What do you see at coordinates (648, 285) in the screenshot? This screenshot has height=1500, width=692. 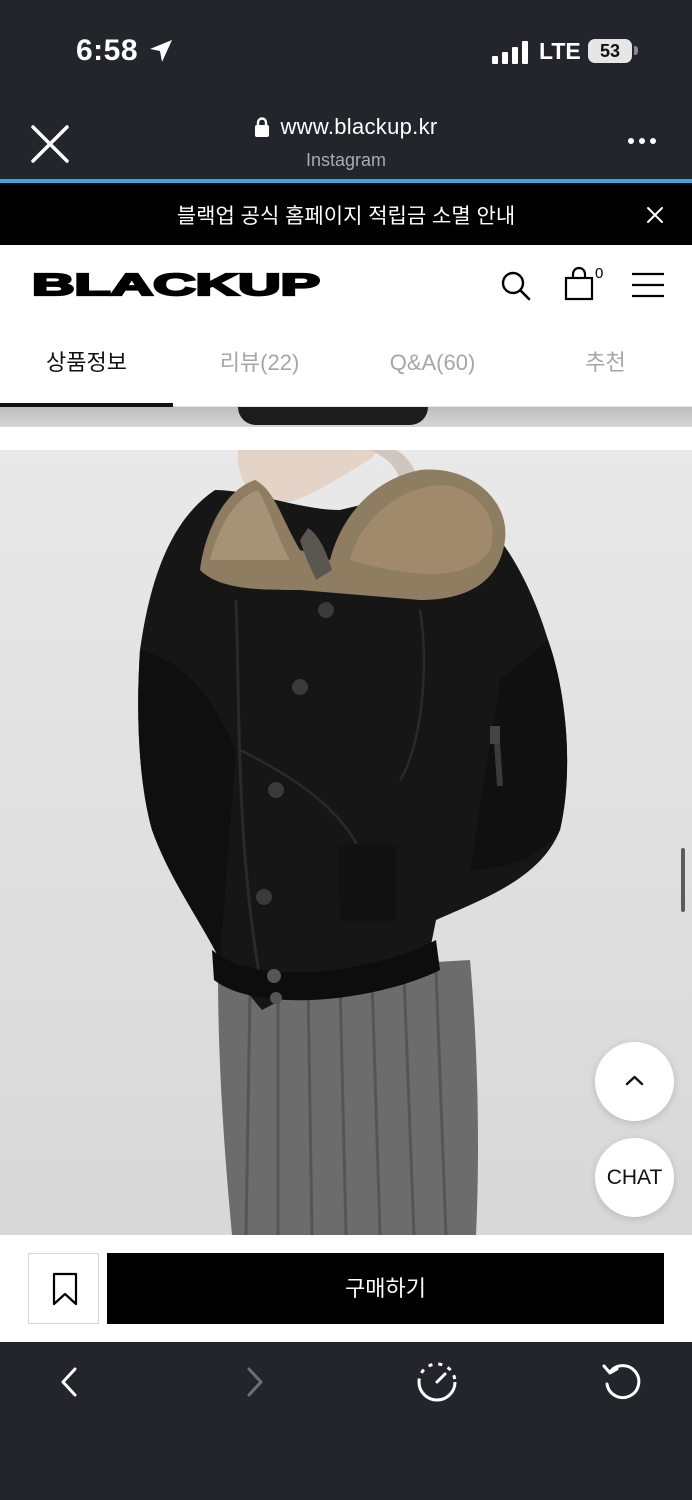 I see `hamburger-menu-icon` at bounding box center [648, 285].